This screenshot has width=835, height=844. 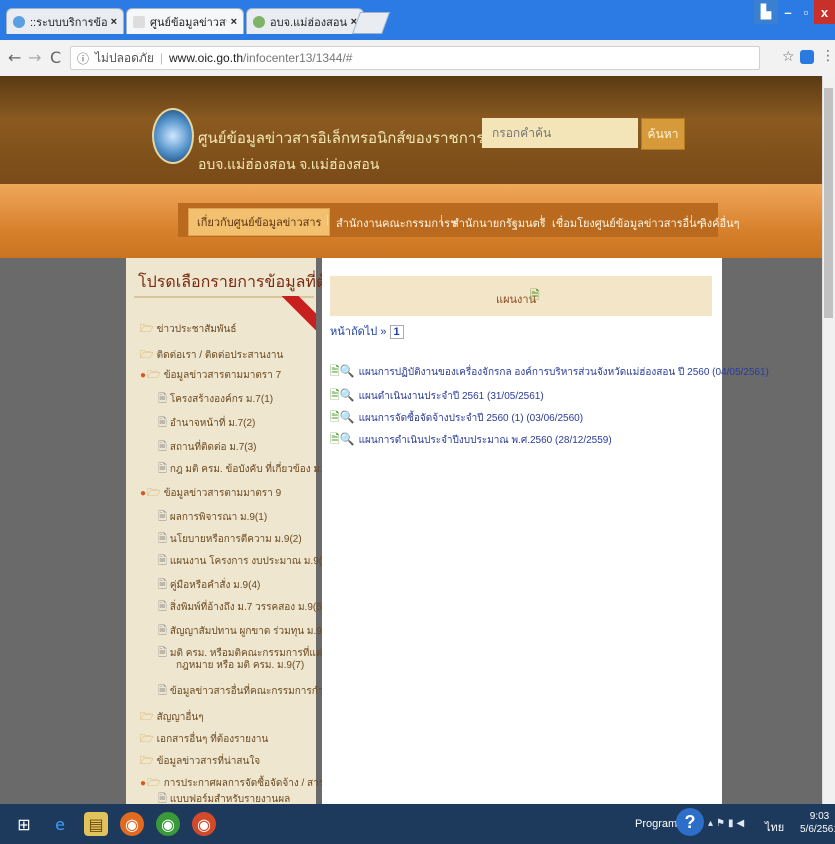 I want to click on url-host: www.oic.go.th, so click(x=206, y=58).